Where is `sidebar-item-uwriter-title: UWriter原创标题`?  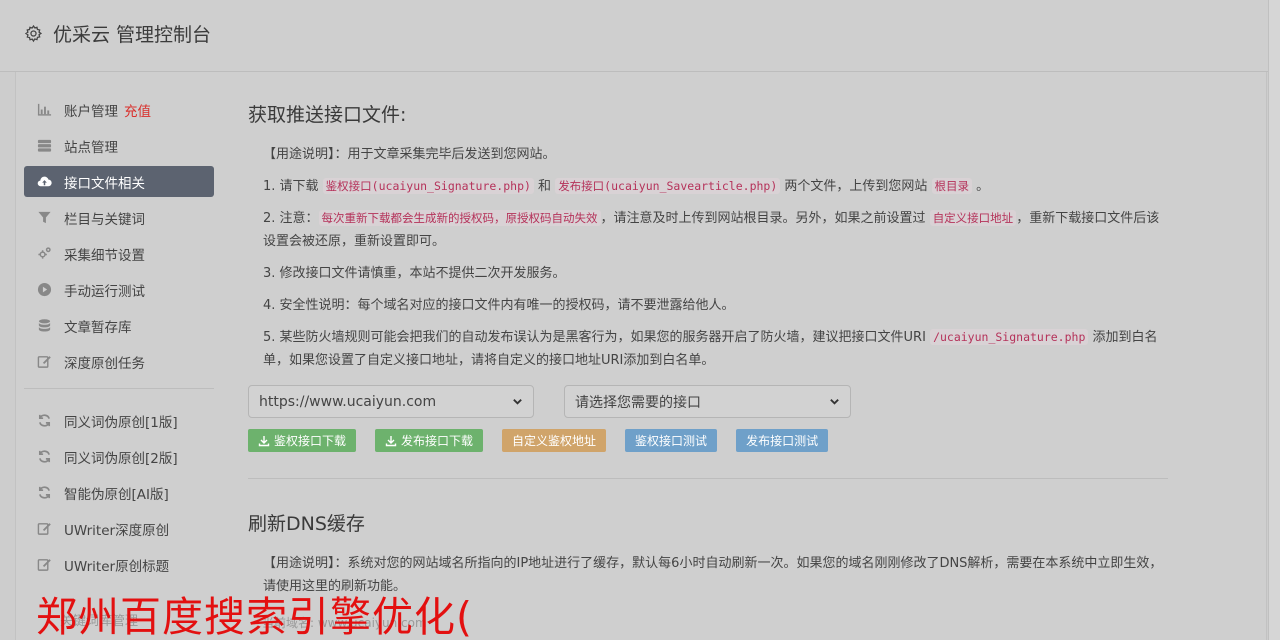 sidebar-item-uwriter-title: UWriter原创标题 is located at coordinates (119, 564).